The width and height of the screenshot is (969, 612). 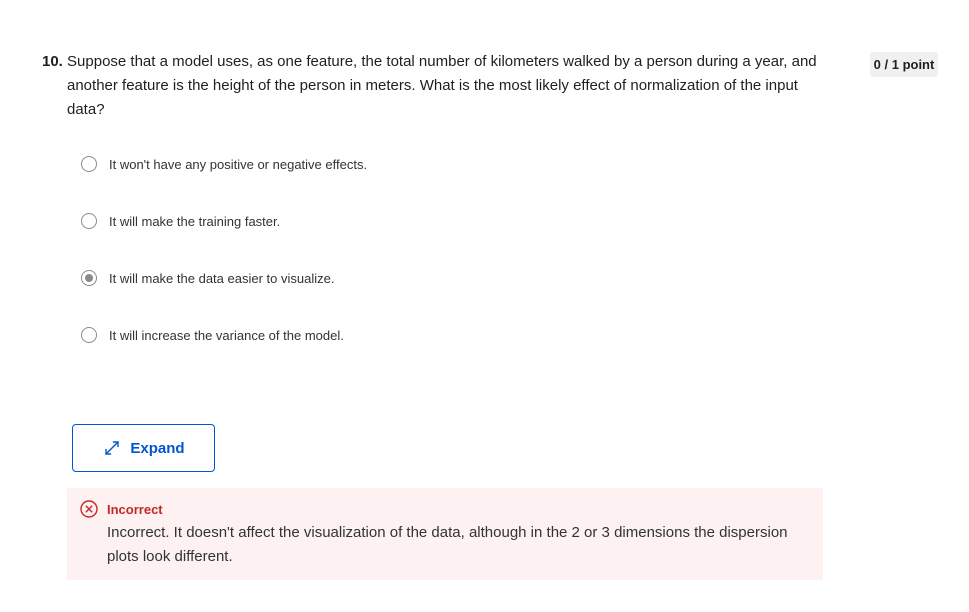 What do you see at coordinates (431, 221) in the screenshot?
I see `option-2: It will make the training faster.` at bounding box center [431, 221].